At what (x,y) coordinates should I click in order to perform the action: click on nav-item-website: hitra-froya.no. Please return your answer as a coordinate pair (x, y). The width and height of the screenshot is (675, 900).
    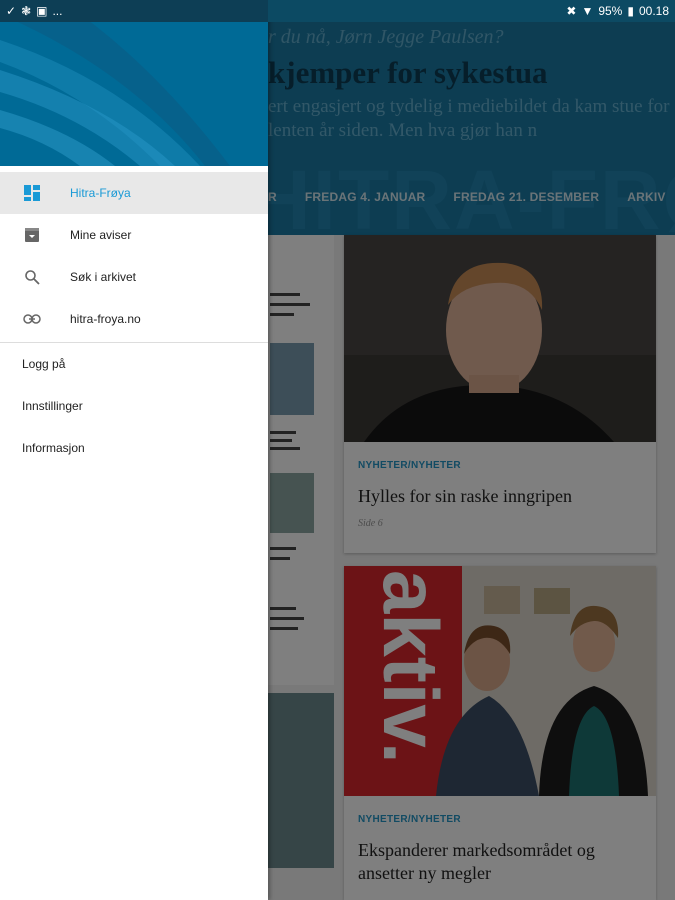
    Looking at the image, I should click on (134, 319).